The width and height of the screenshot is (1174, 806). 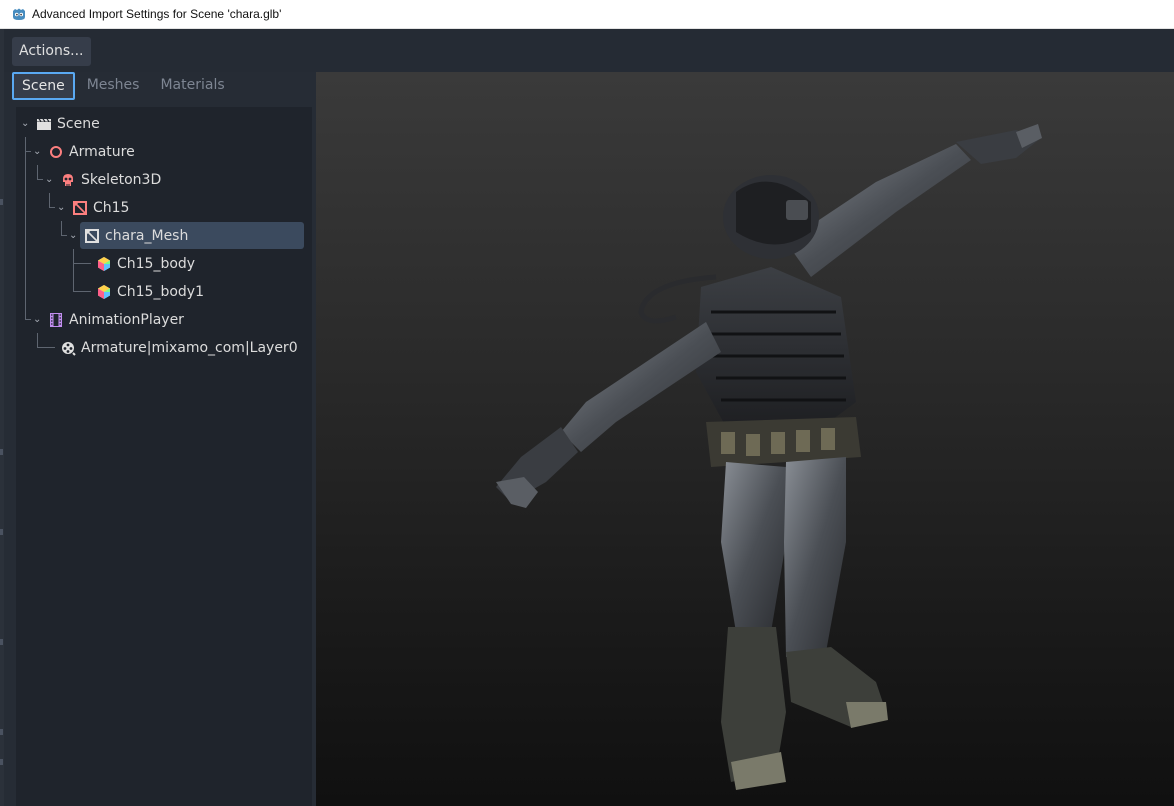 I want to click on film-strip-icon, so click(x=56, y=320).